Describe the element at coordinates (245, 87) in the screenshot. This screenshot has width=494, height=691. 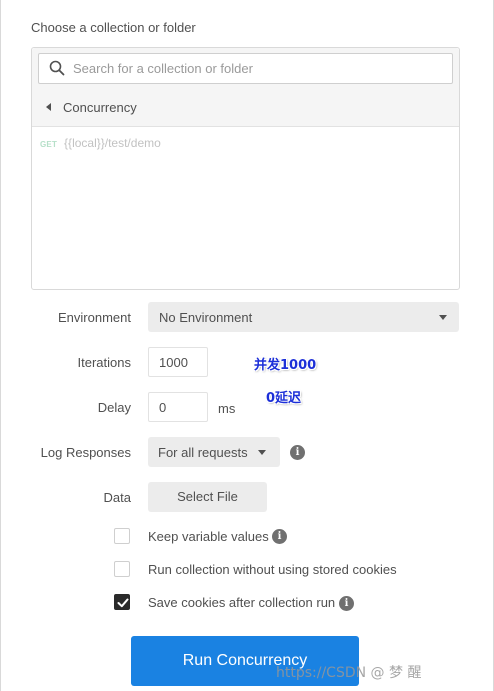
I see `collection-picker-header: Concurrency` at that location.